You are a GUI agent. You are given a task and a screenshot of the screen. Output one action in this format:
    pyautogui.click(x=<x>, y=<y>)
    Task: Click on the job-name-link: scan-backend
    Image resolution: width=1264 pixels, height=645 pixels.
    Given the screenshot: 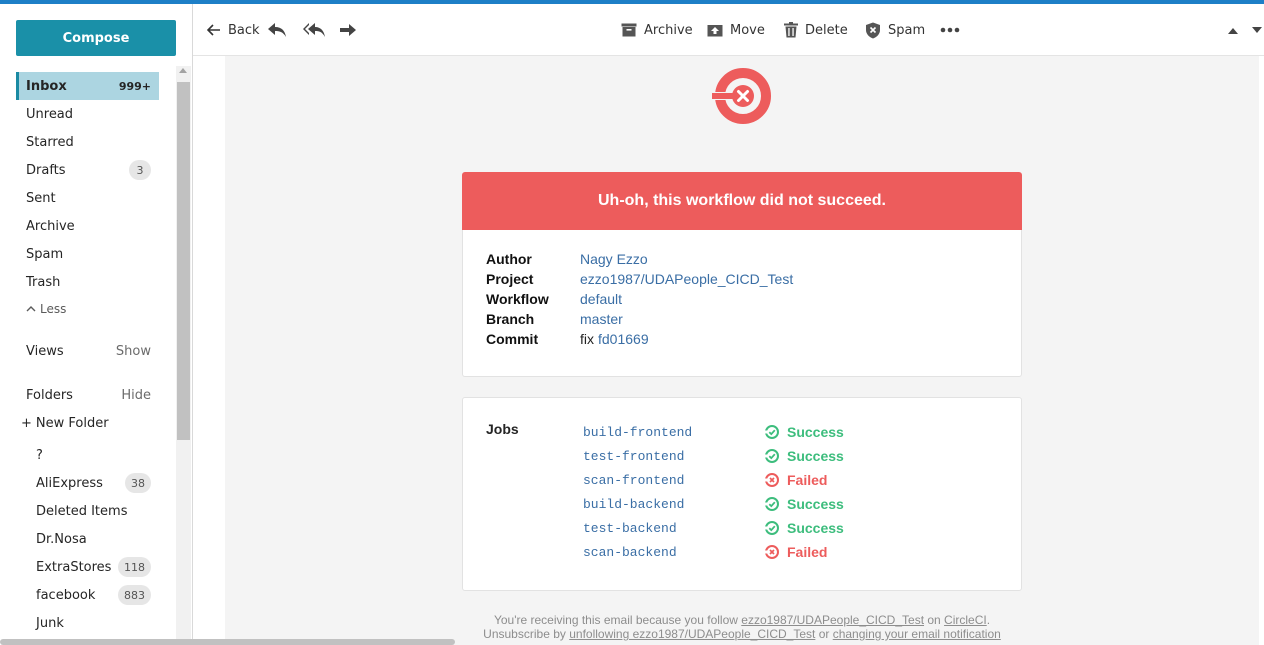 What is the action you would take?
    pyautogui.click(x=674, y=552)
    